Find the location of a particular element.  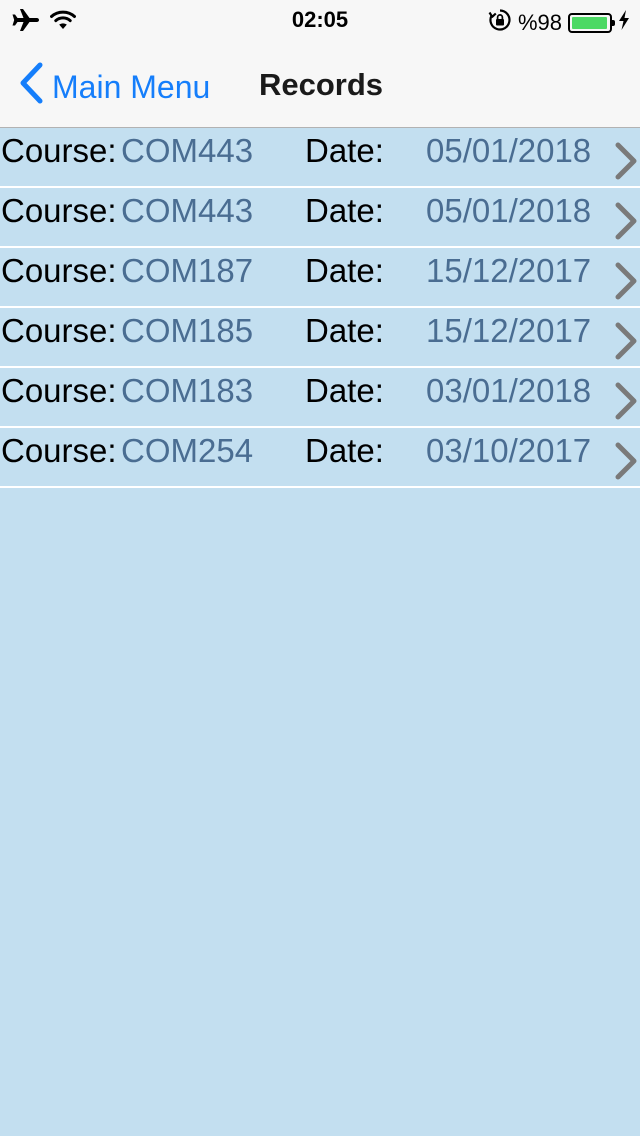

battery-percentage: %98 is located at coordinates (539, 22).